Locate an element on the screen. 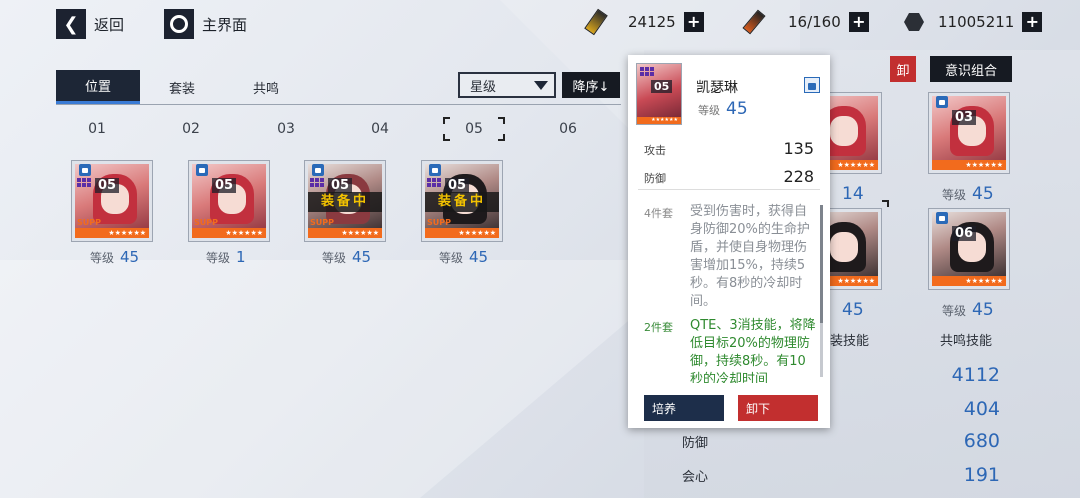 The width and height of the screenshot is (1080, 498). sort-order-button: 降序↓ is located at coordinates (591, 85).